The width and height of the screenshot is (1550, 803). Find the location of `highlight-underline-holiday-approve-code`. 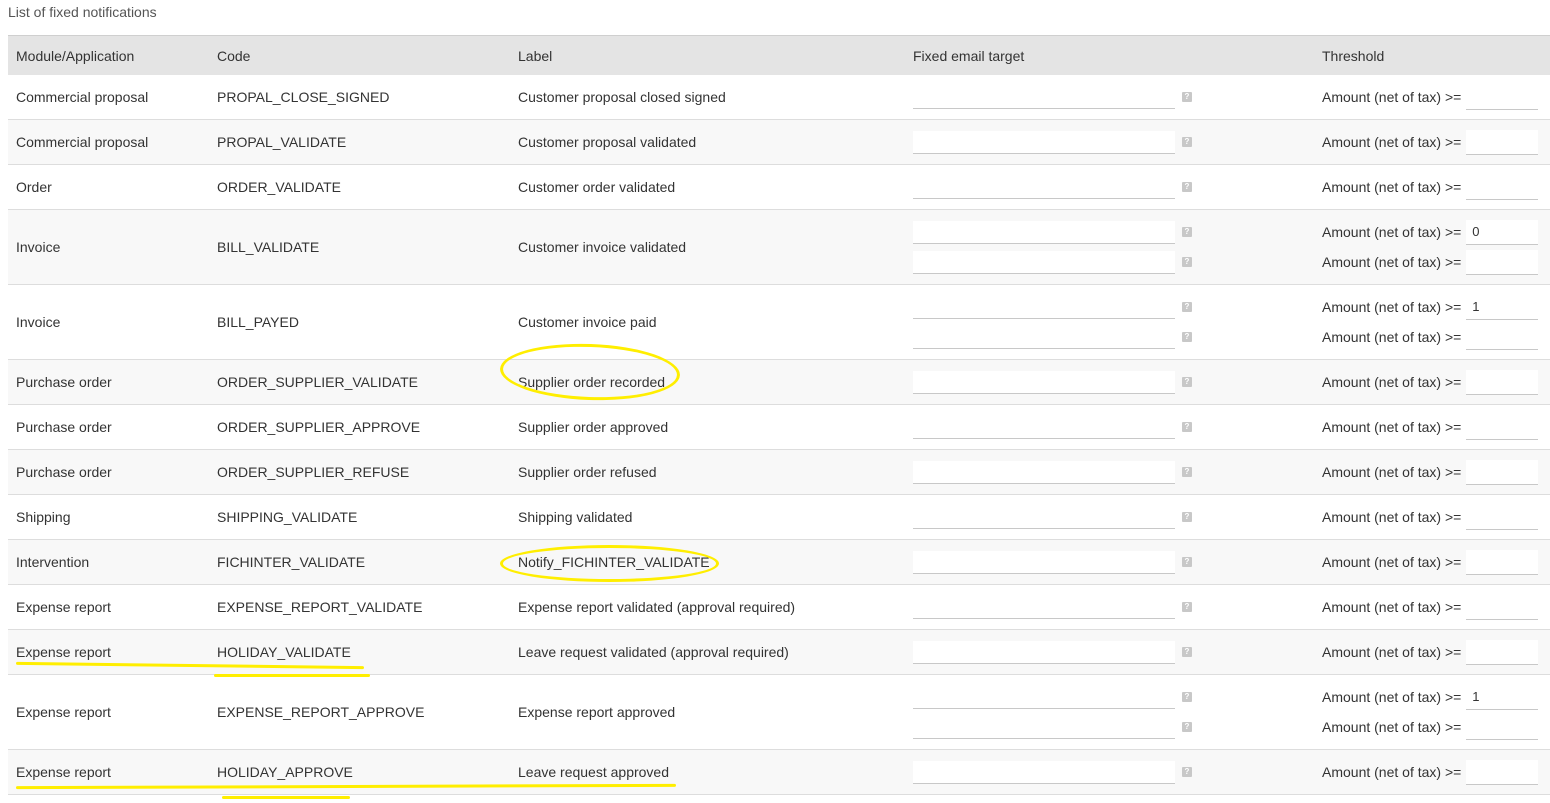

highlight-underline-holiday-approve-code is located at coordinates (286, 797).